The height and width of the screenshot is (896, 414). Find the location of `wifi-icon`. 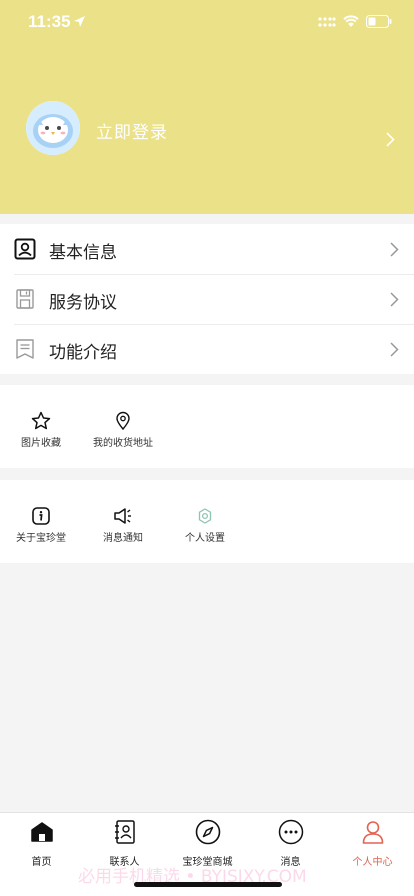

wifi-icon is located at coordinates (351, 21).